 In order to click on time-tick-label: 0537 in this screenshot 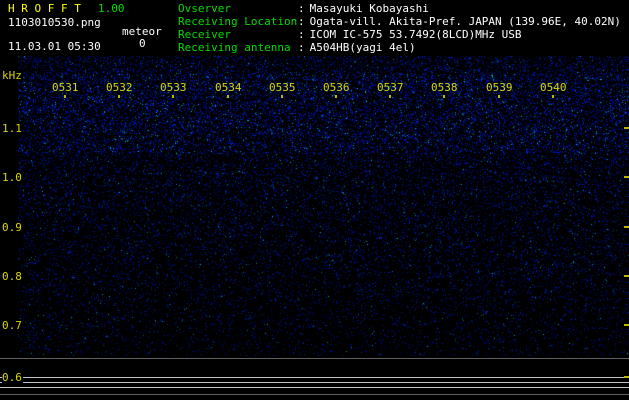, I will do `click(390, 87)`.